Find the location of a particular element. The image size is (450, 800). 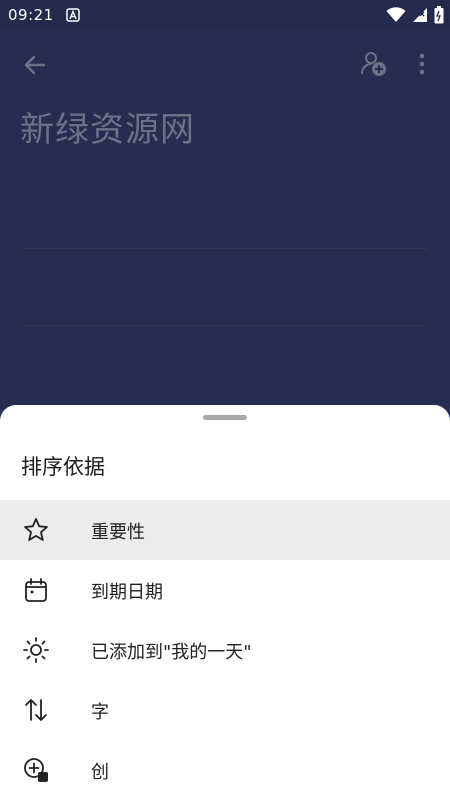

sort-option-label: 重要性 is located at coordinates (118, 532).